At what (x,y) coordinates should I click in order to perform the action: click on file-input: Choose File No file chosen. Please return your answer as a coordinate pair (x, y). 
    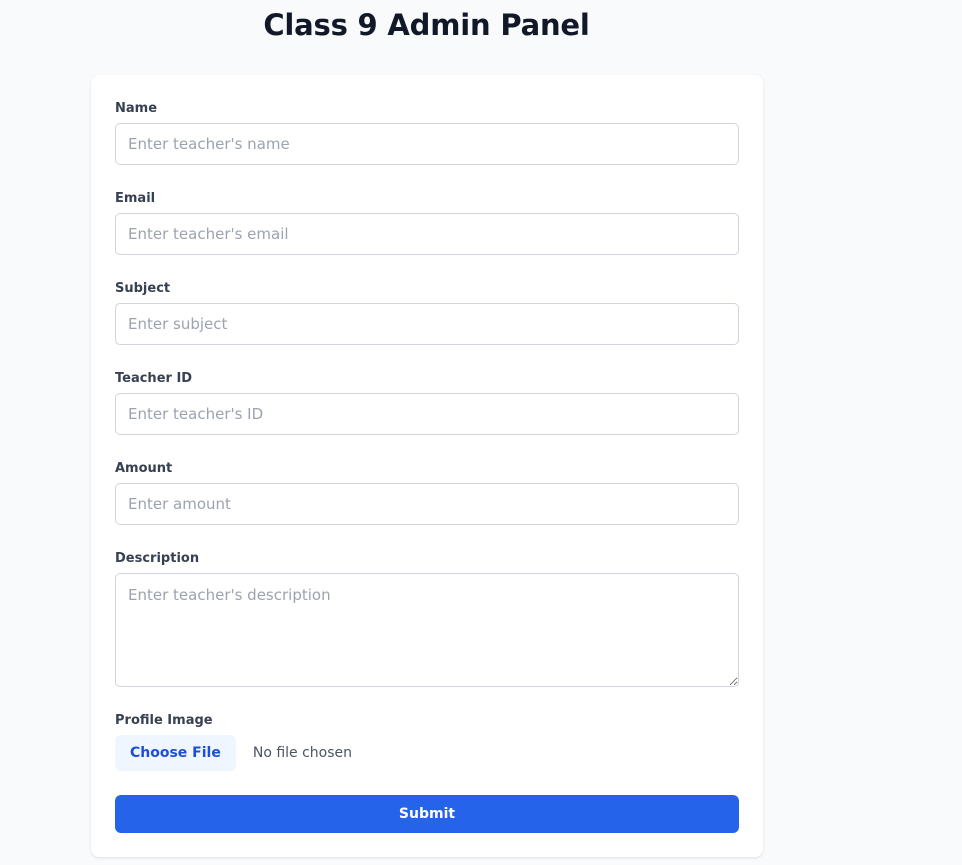
    Looking at the image, I should click on (233, 753).